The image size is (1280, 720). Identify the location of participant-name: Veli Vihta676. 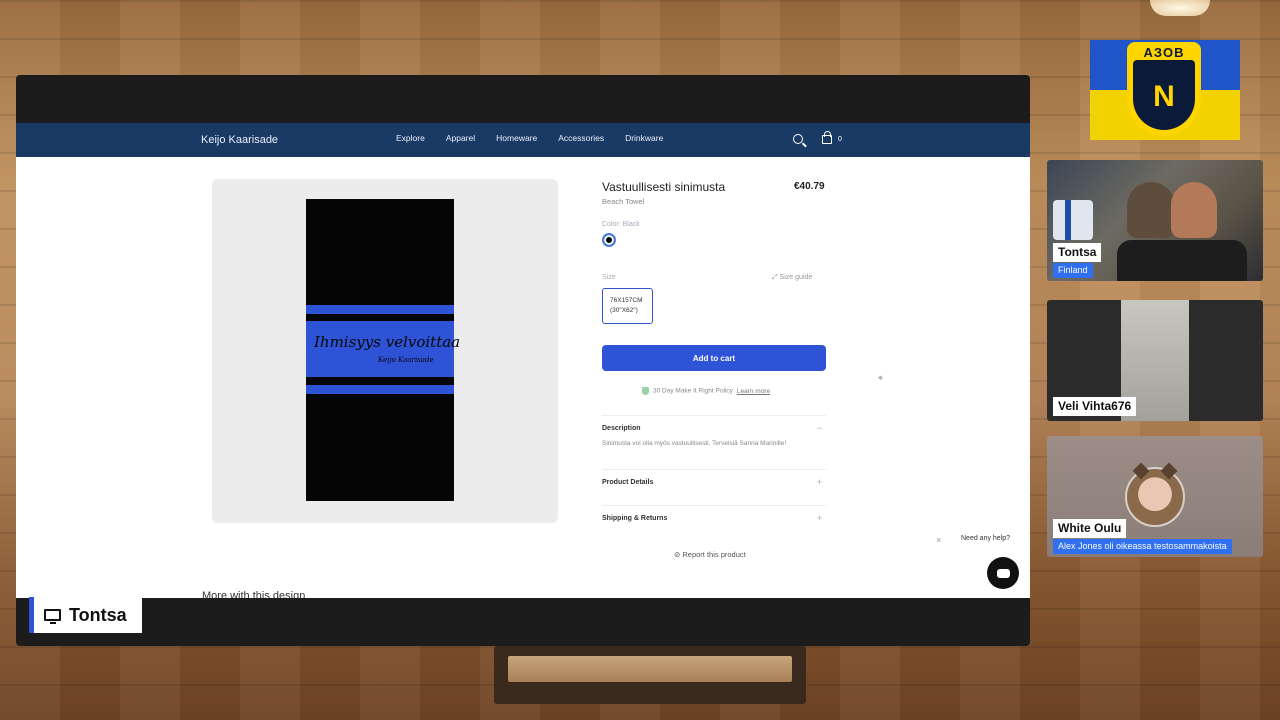
(1095, 406).